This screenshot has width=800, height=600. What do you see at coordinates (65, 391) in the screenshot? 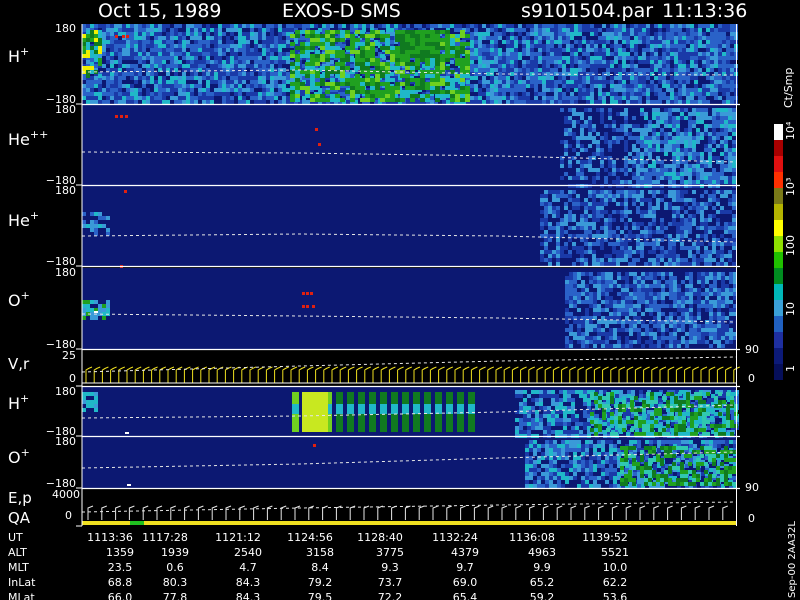
I see `panel-h-plus-2-top: 180` at bounding box center [65, 391].